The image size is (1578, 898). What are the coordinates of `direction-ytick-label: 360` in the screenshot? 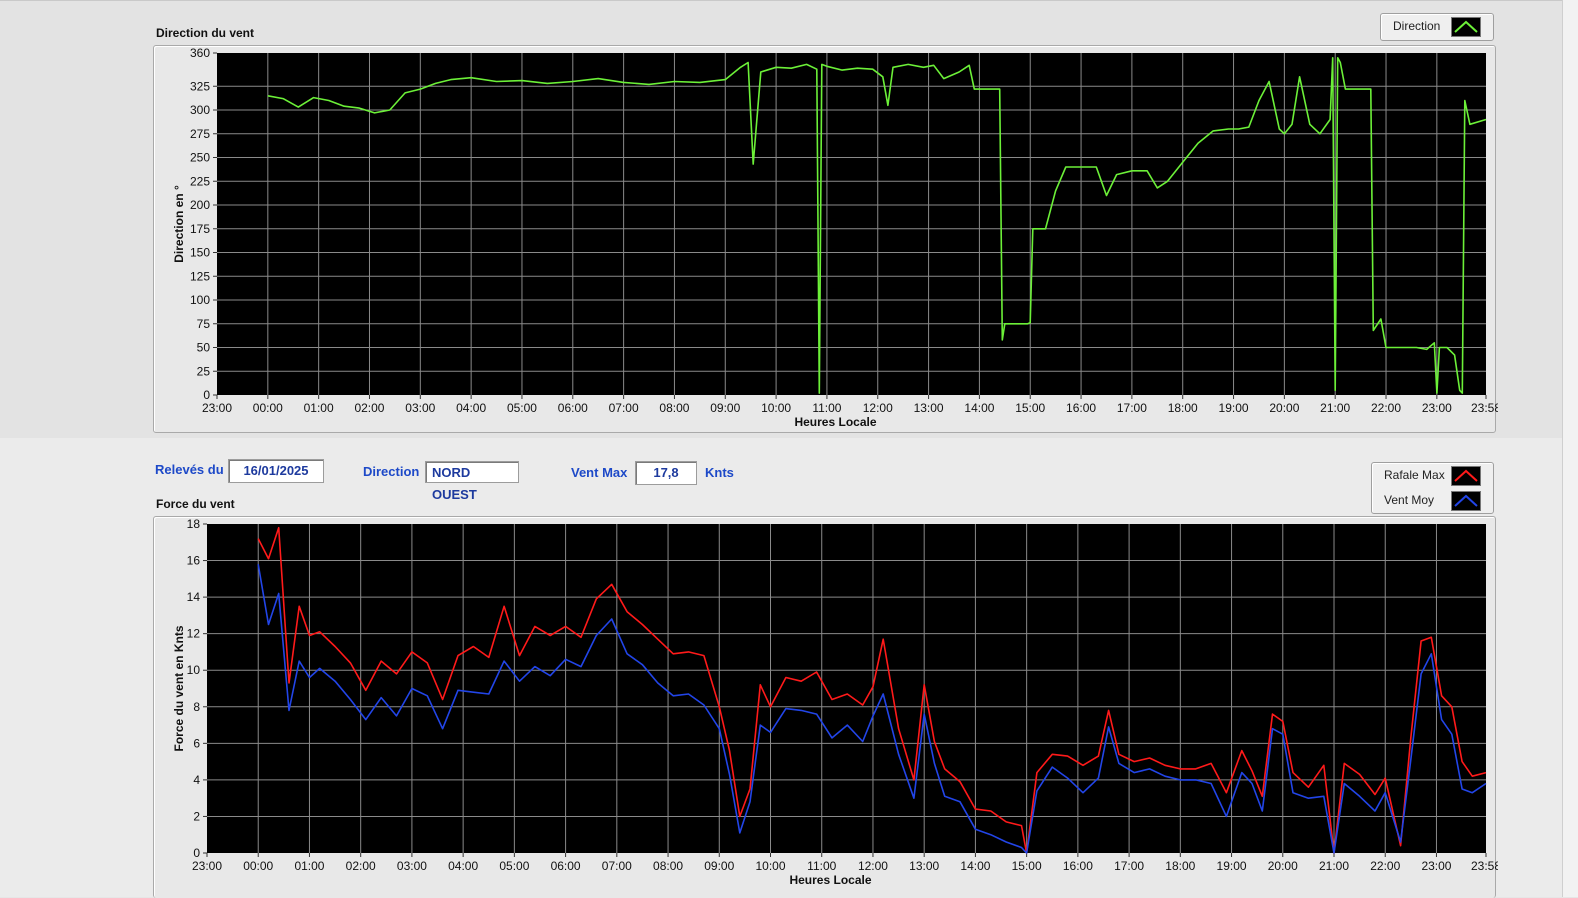 It's located at (200, 53).